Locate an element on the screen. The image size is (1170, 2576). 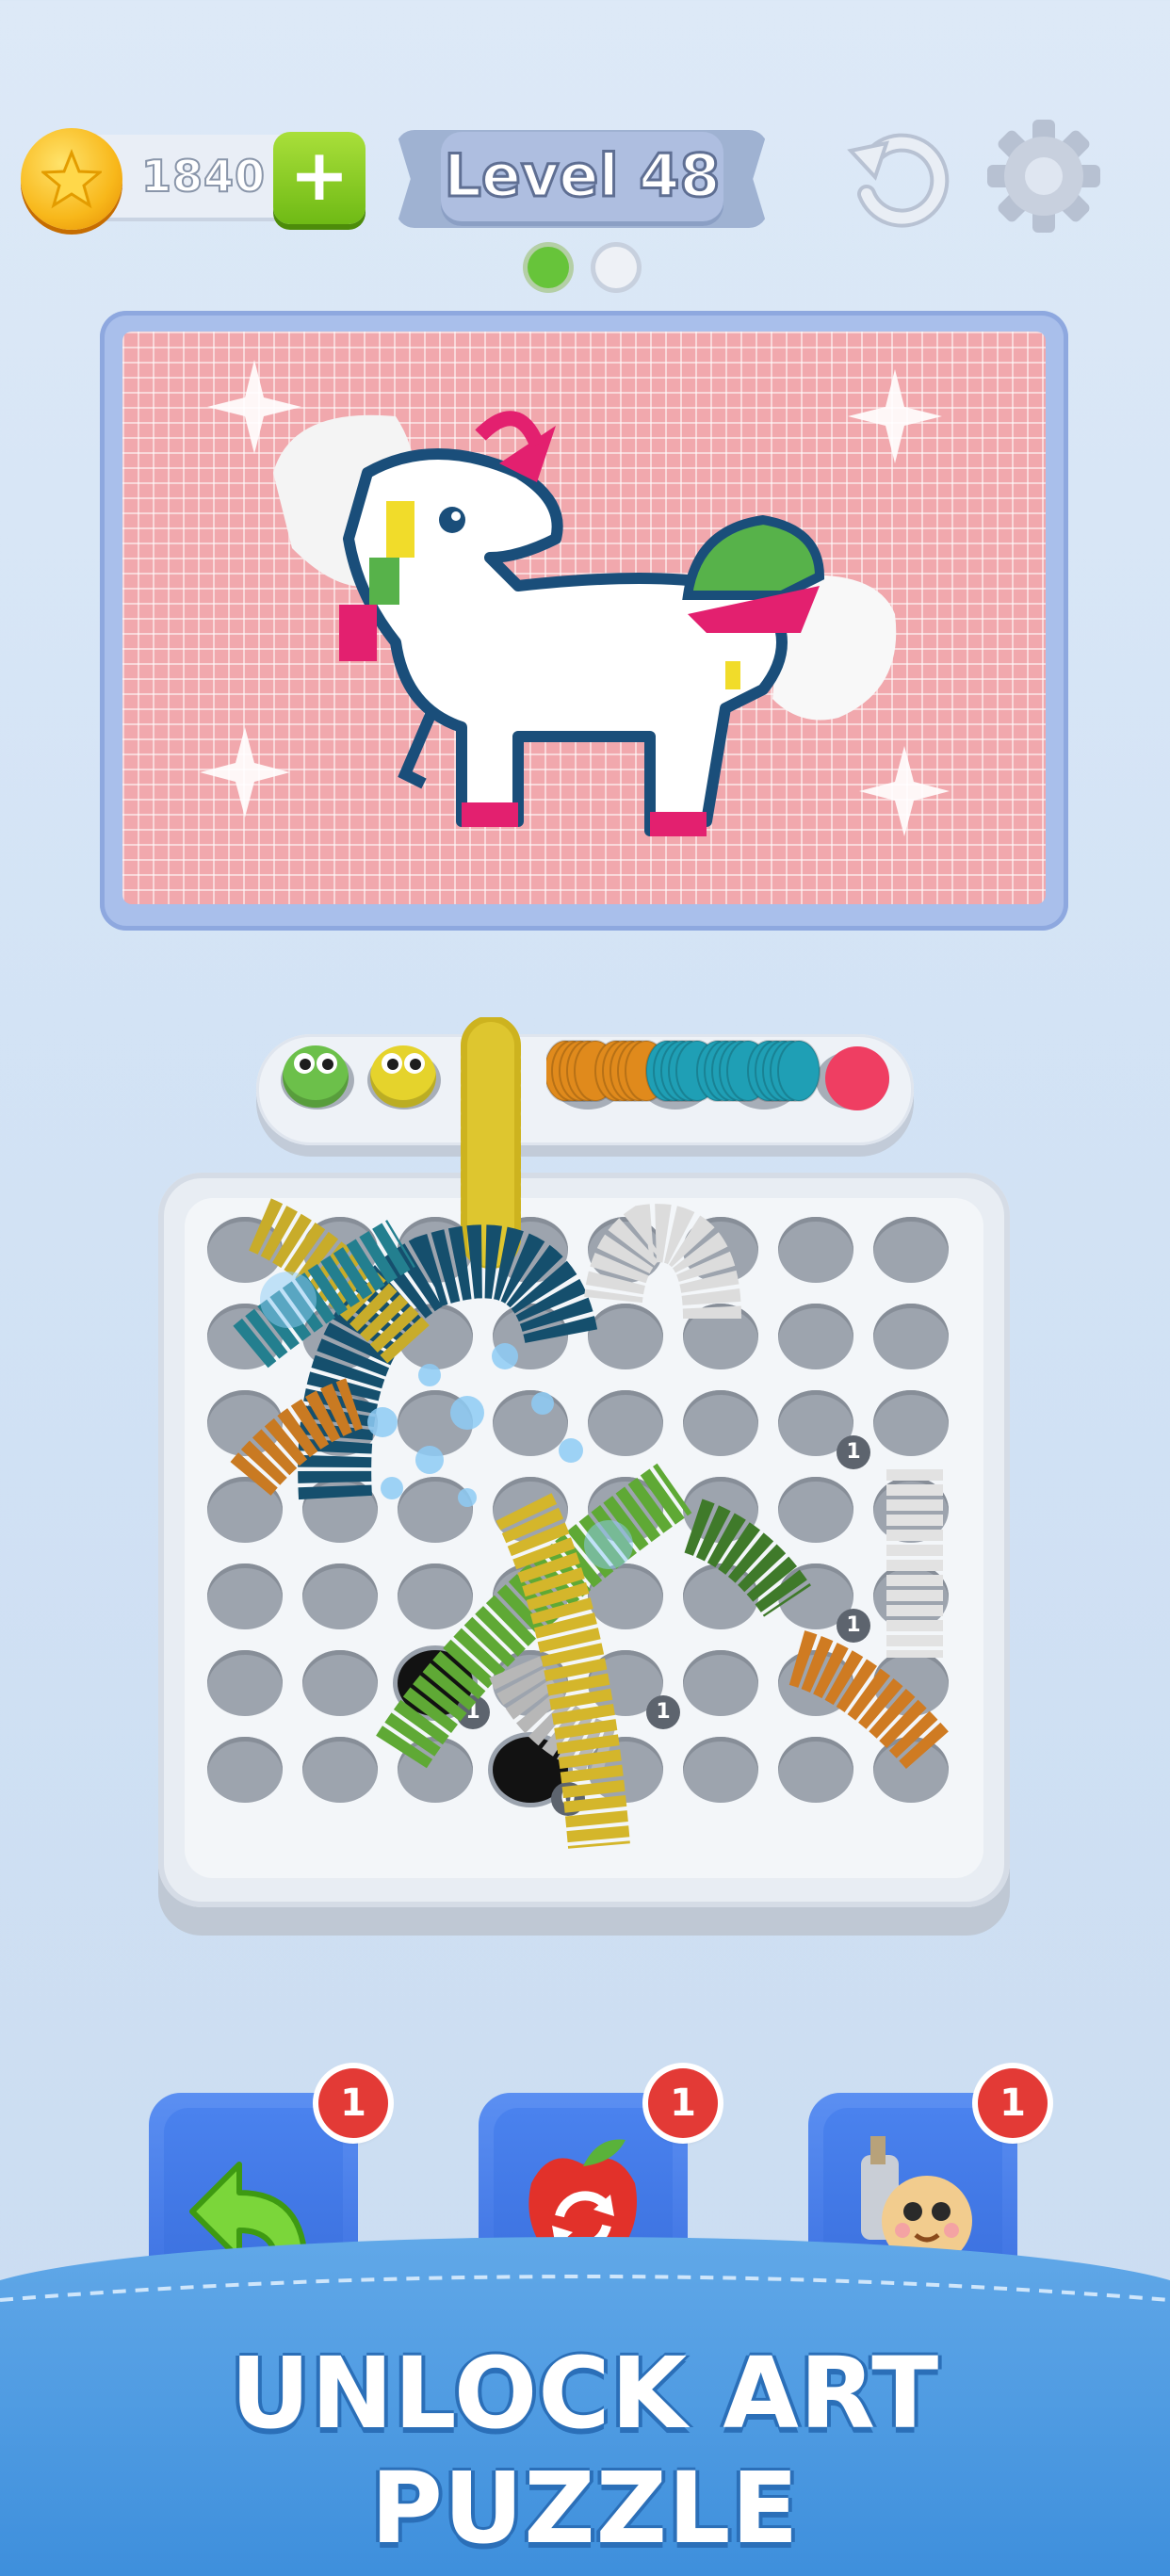
restart-button is located at coordinates (898, 176).